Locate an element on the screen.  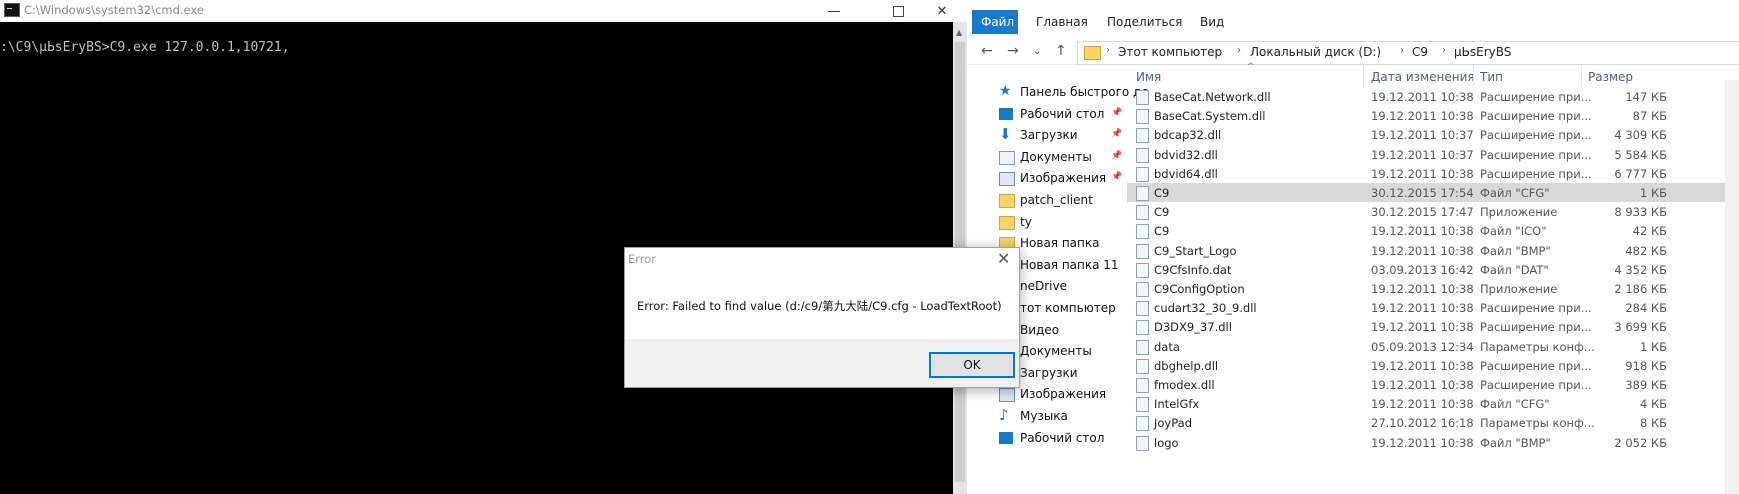
nav-item: Рабочий стол is located at coordinates (1047, 439).